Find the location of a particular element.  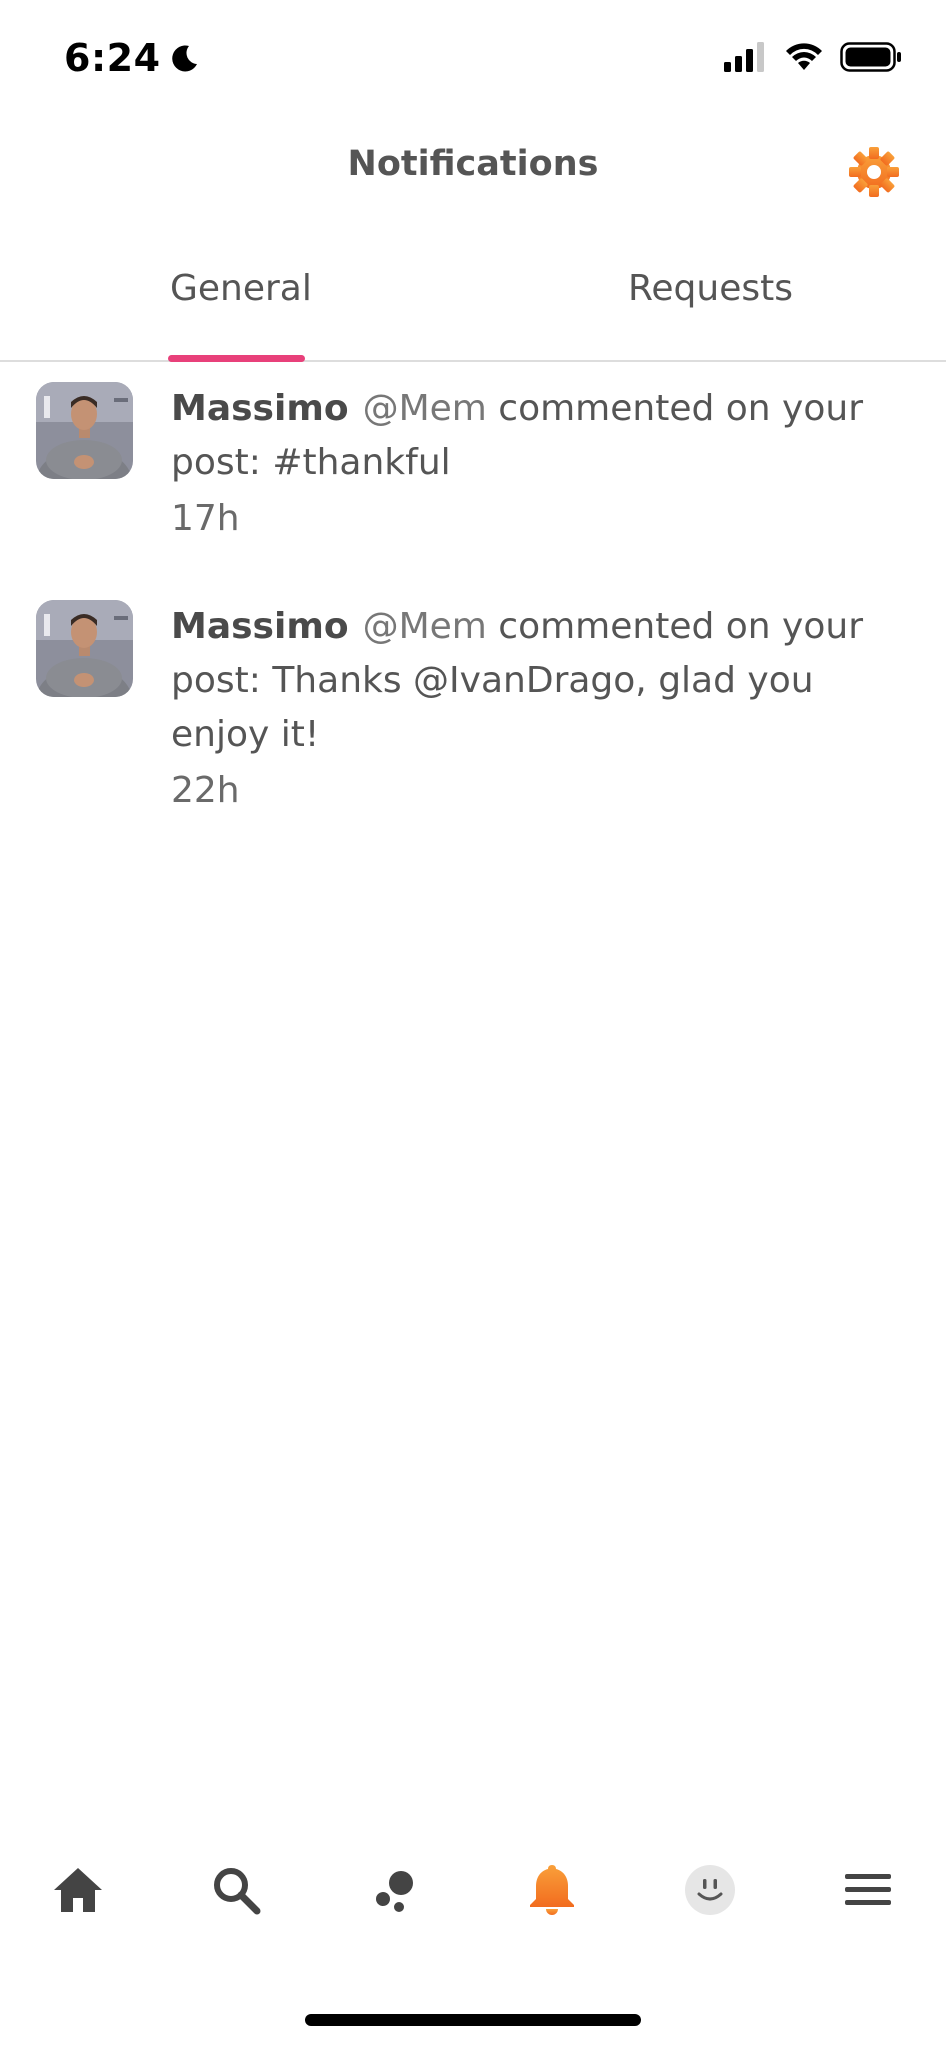

search-icon is located at coordinates (237, 1891).